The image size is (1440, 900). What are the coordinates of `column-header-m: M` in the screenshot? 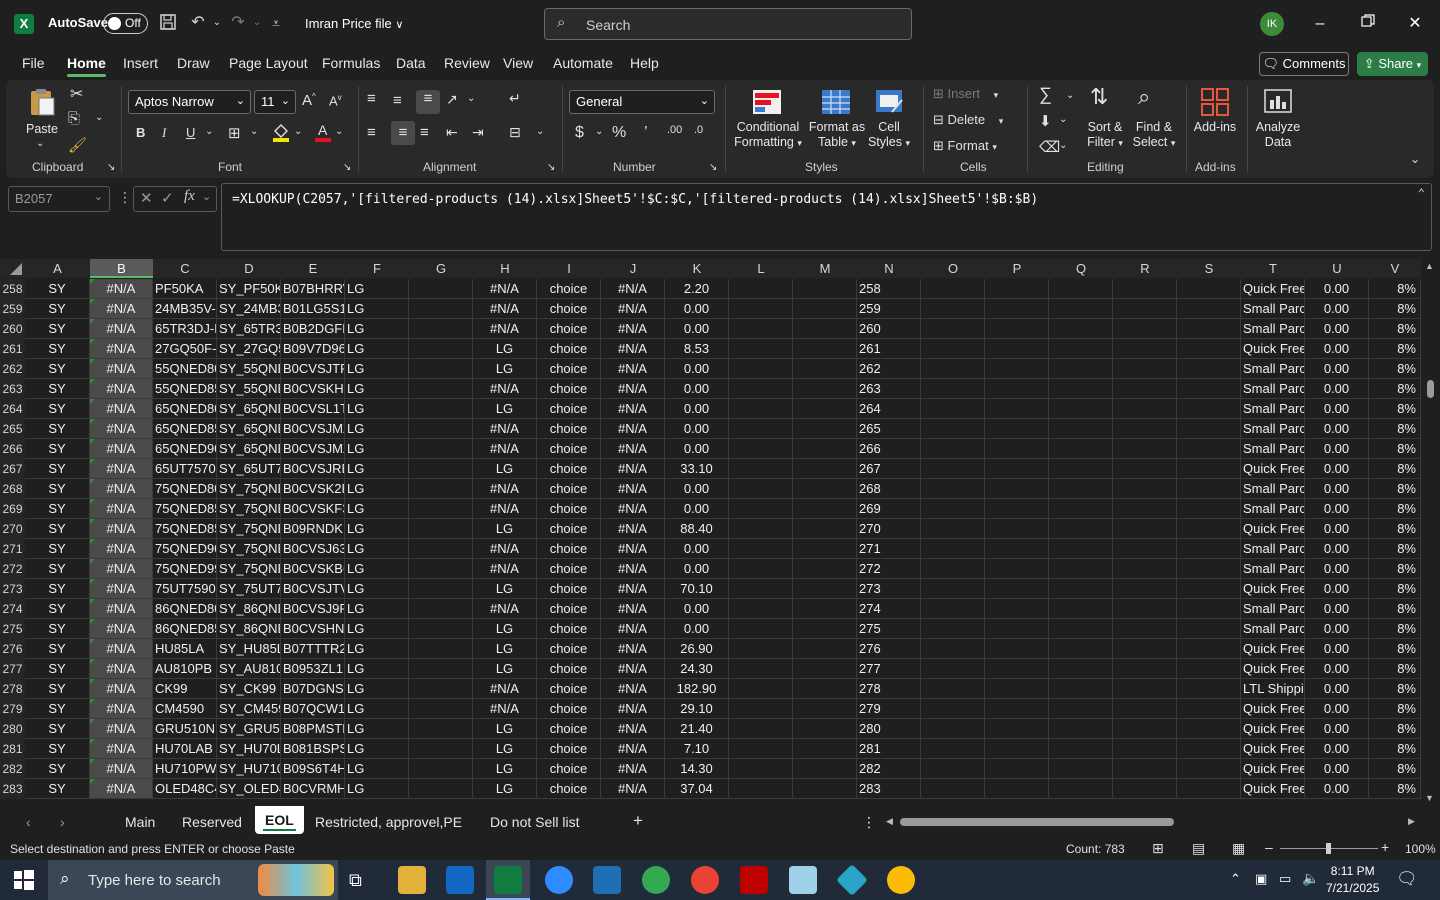 It's located at (825, 268).